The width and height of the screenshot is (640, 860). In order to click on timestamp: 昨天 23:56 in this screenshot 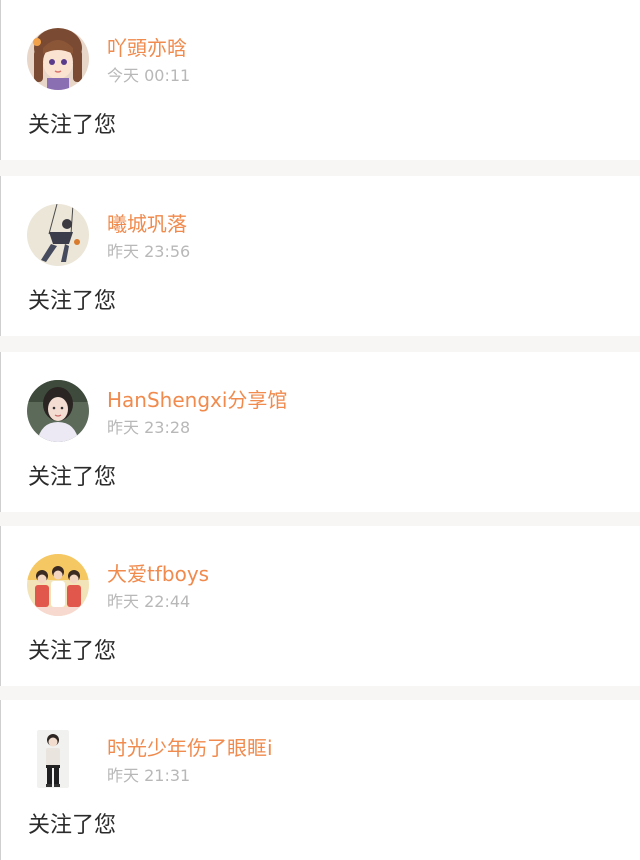, I will do `click(148, 252)`.